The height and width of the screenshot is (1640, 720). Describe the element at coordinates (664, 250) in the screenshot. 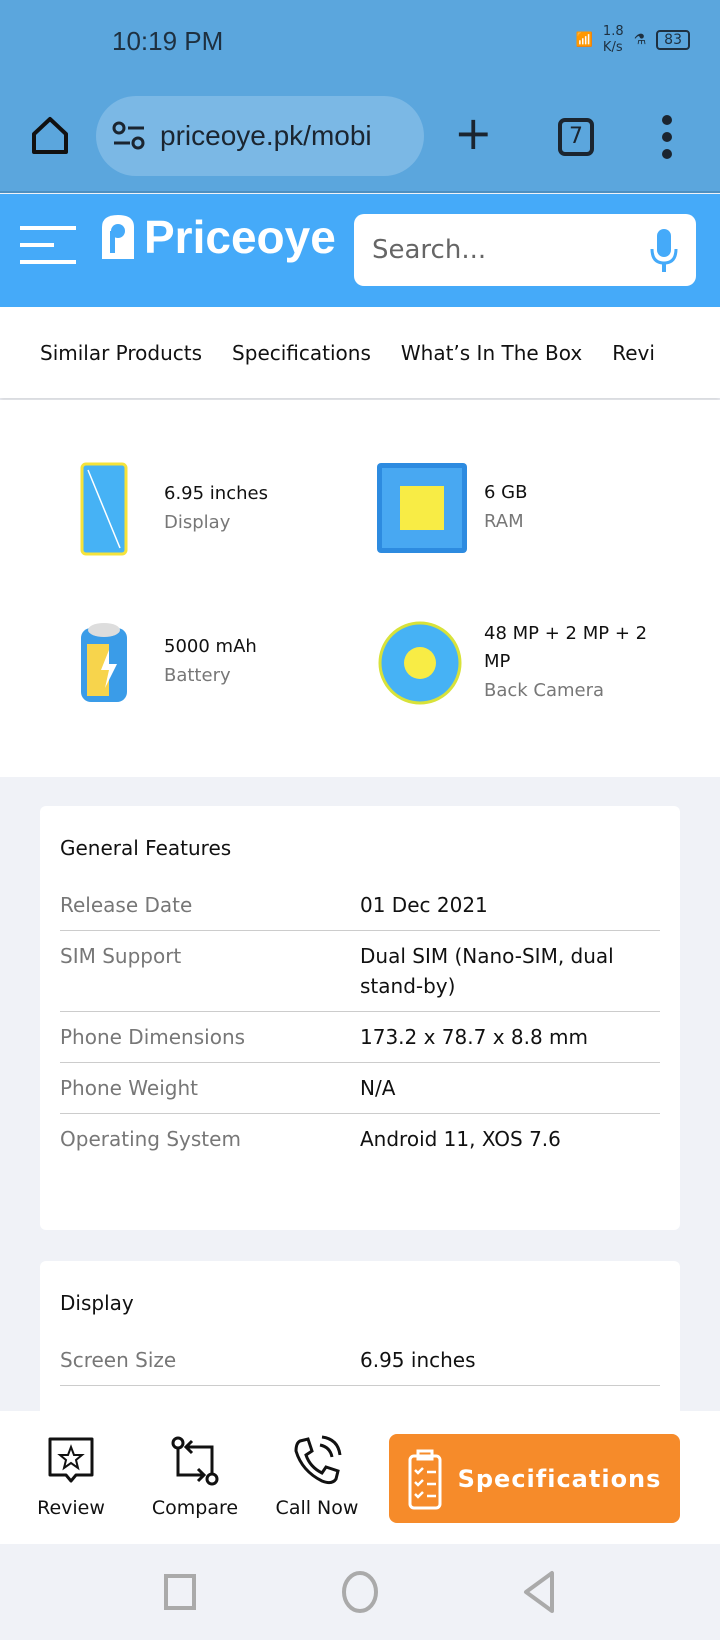

I see `microphone-icon` at that location.